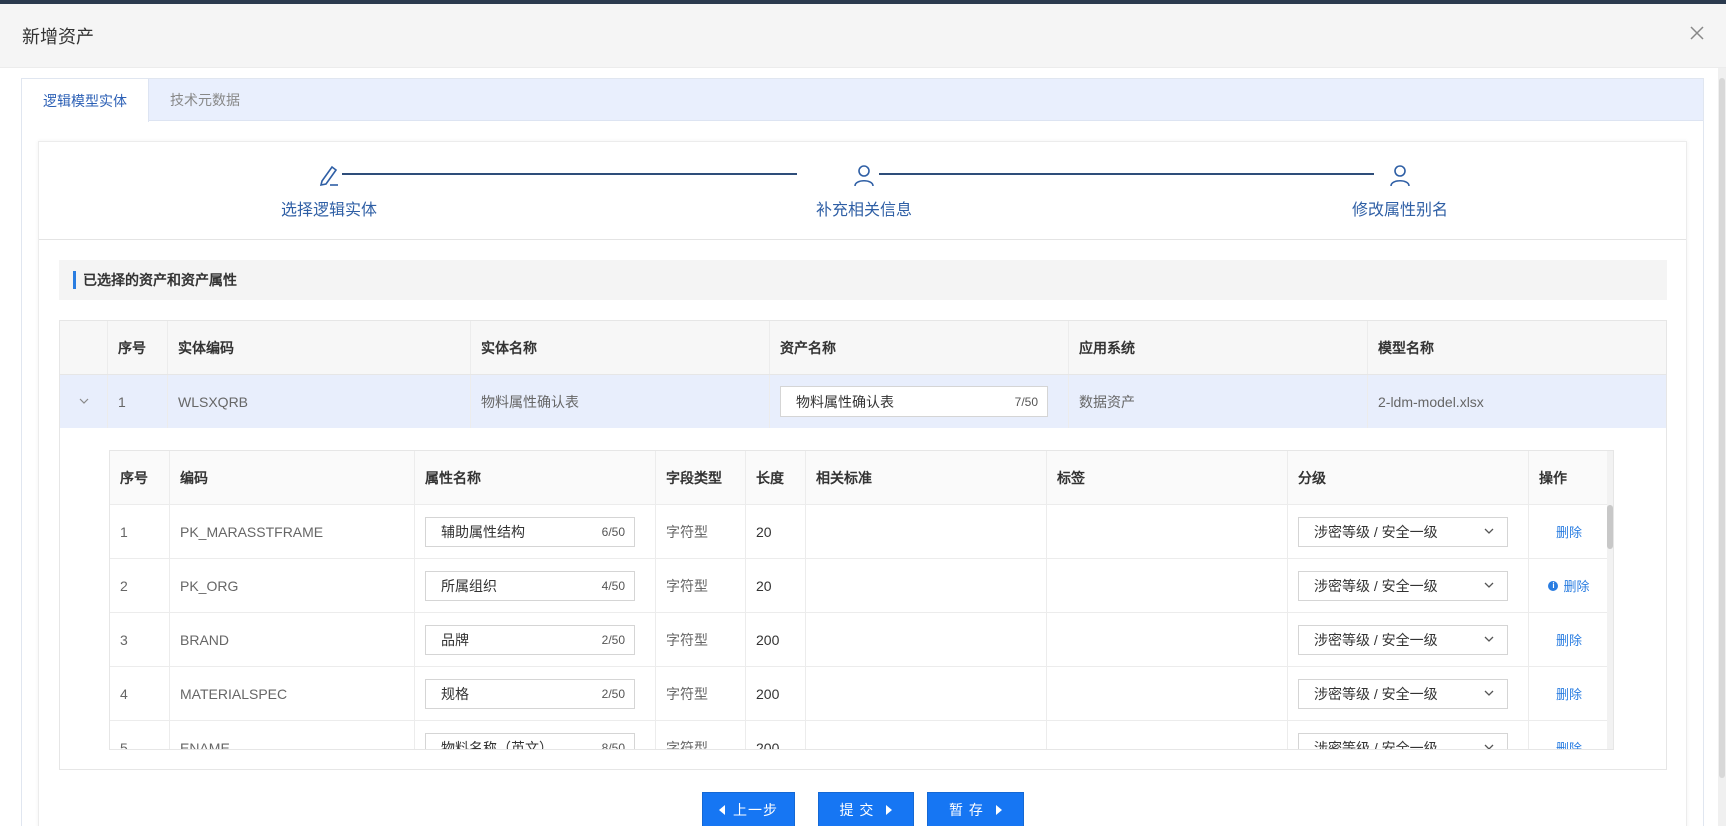 The width and height of the screenshot is (1726, 826). I want to click on table-row: 3 BRAND 品牌 2/50 字符型 200 涉密等级 / 安全一级 删除, so click(861, 640).